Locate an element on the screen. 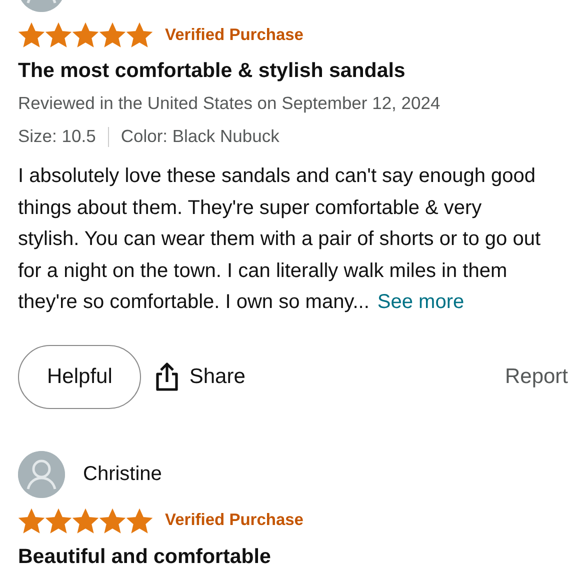  review-title: Beautiful and comfortable is located at coordinates (145, 556).